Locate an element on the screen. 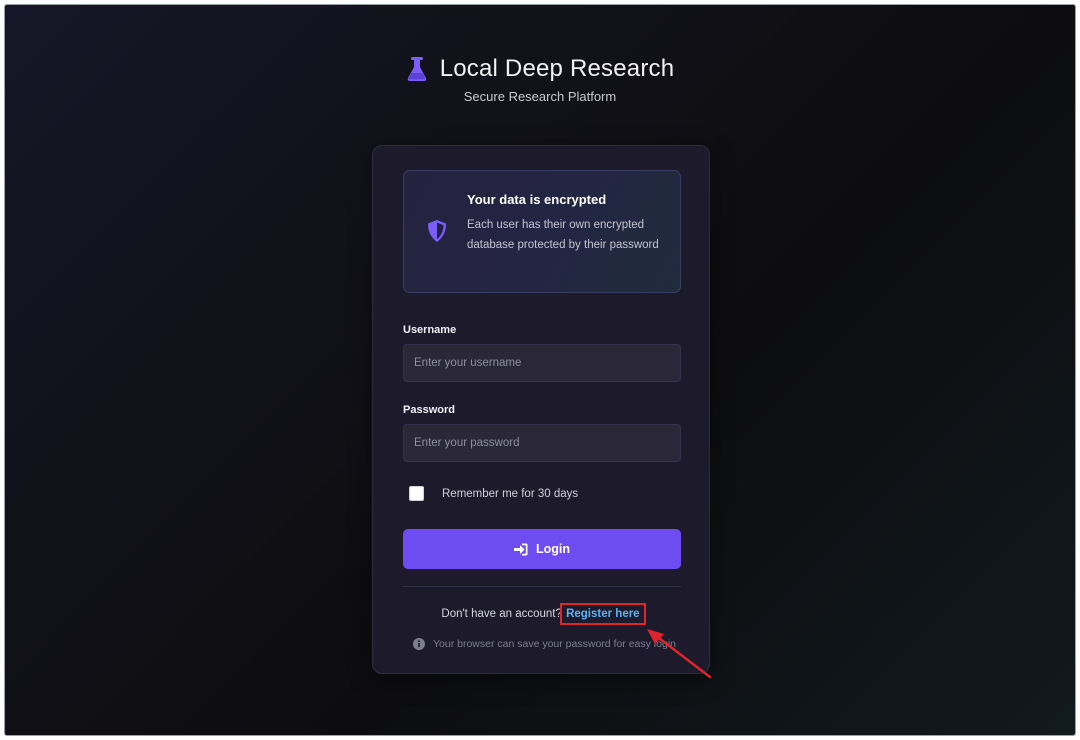 Image resolution: width=1080 pixels, height=740 pixels. username-input is located at coordinates (542, 363).